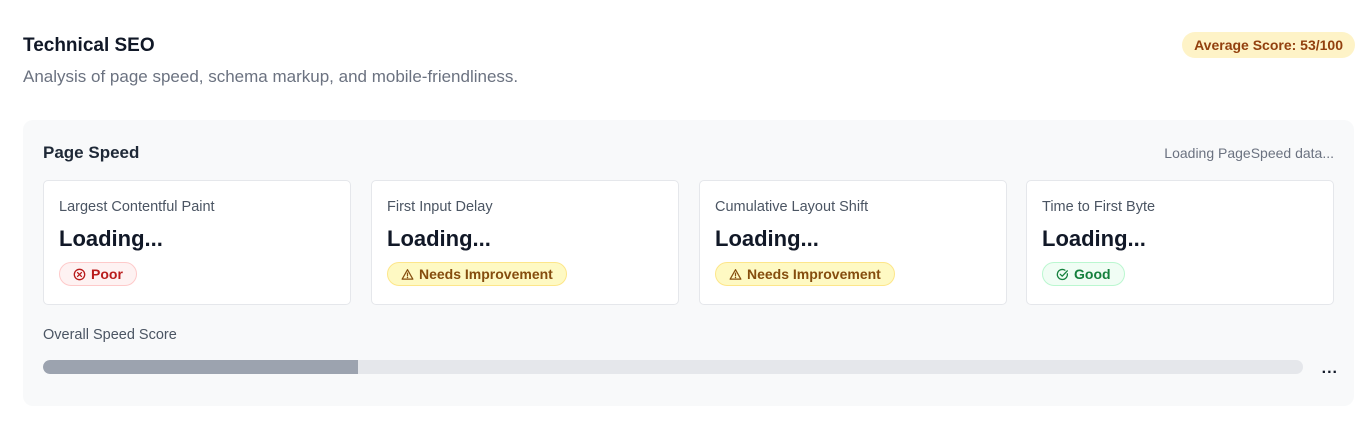  Describe the element at coordinates (110, 335) in the screenshot. I see `overall-speed-label: Overall Speed Score` at that location.